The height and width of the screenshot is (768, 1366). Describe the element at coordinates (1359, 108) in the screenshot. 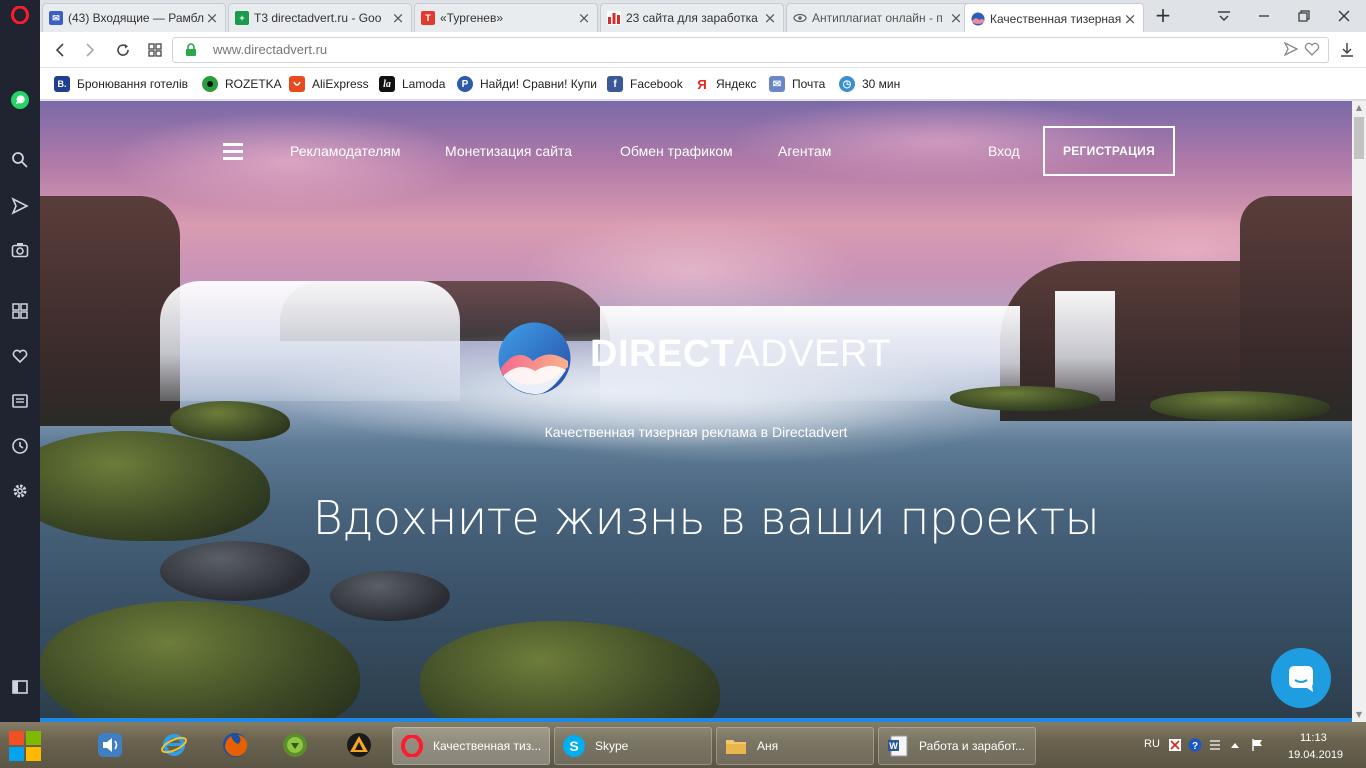

I see `scroll-up-icon: ▲` at that location.